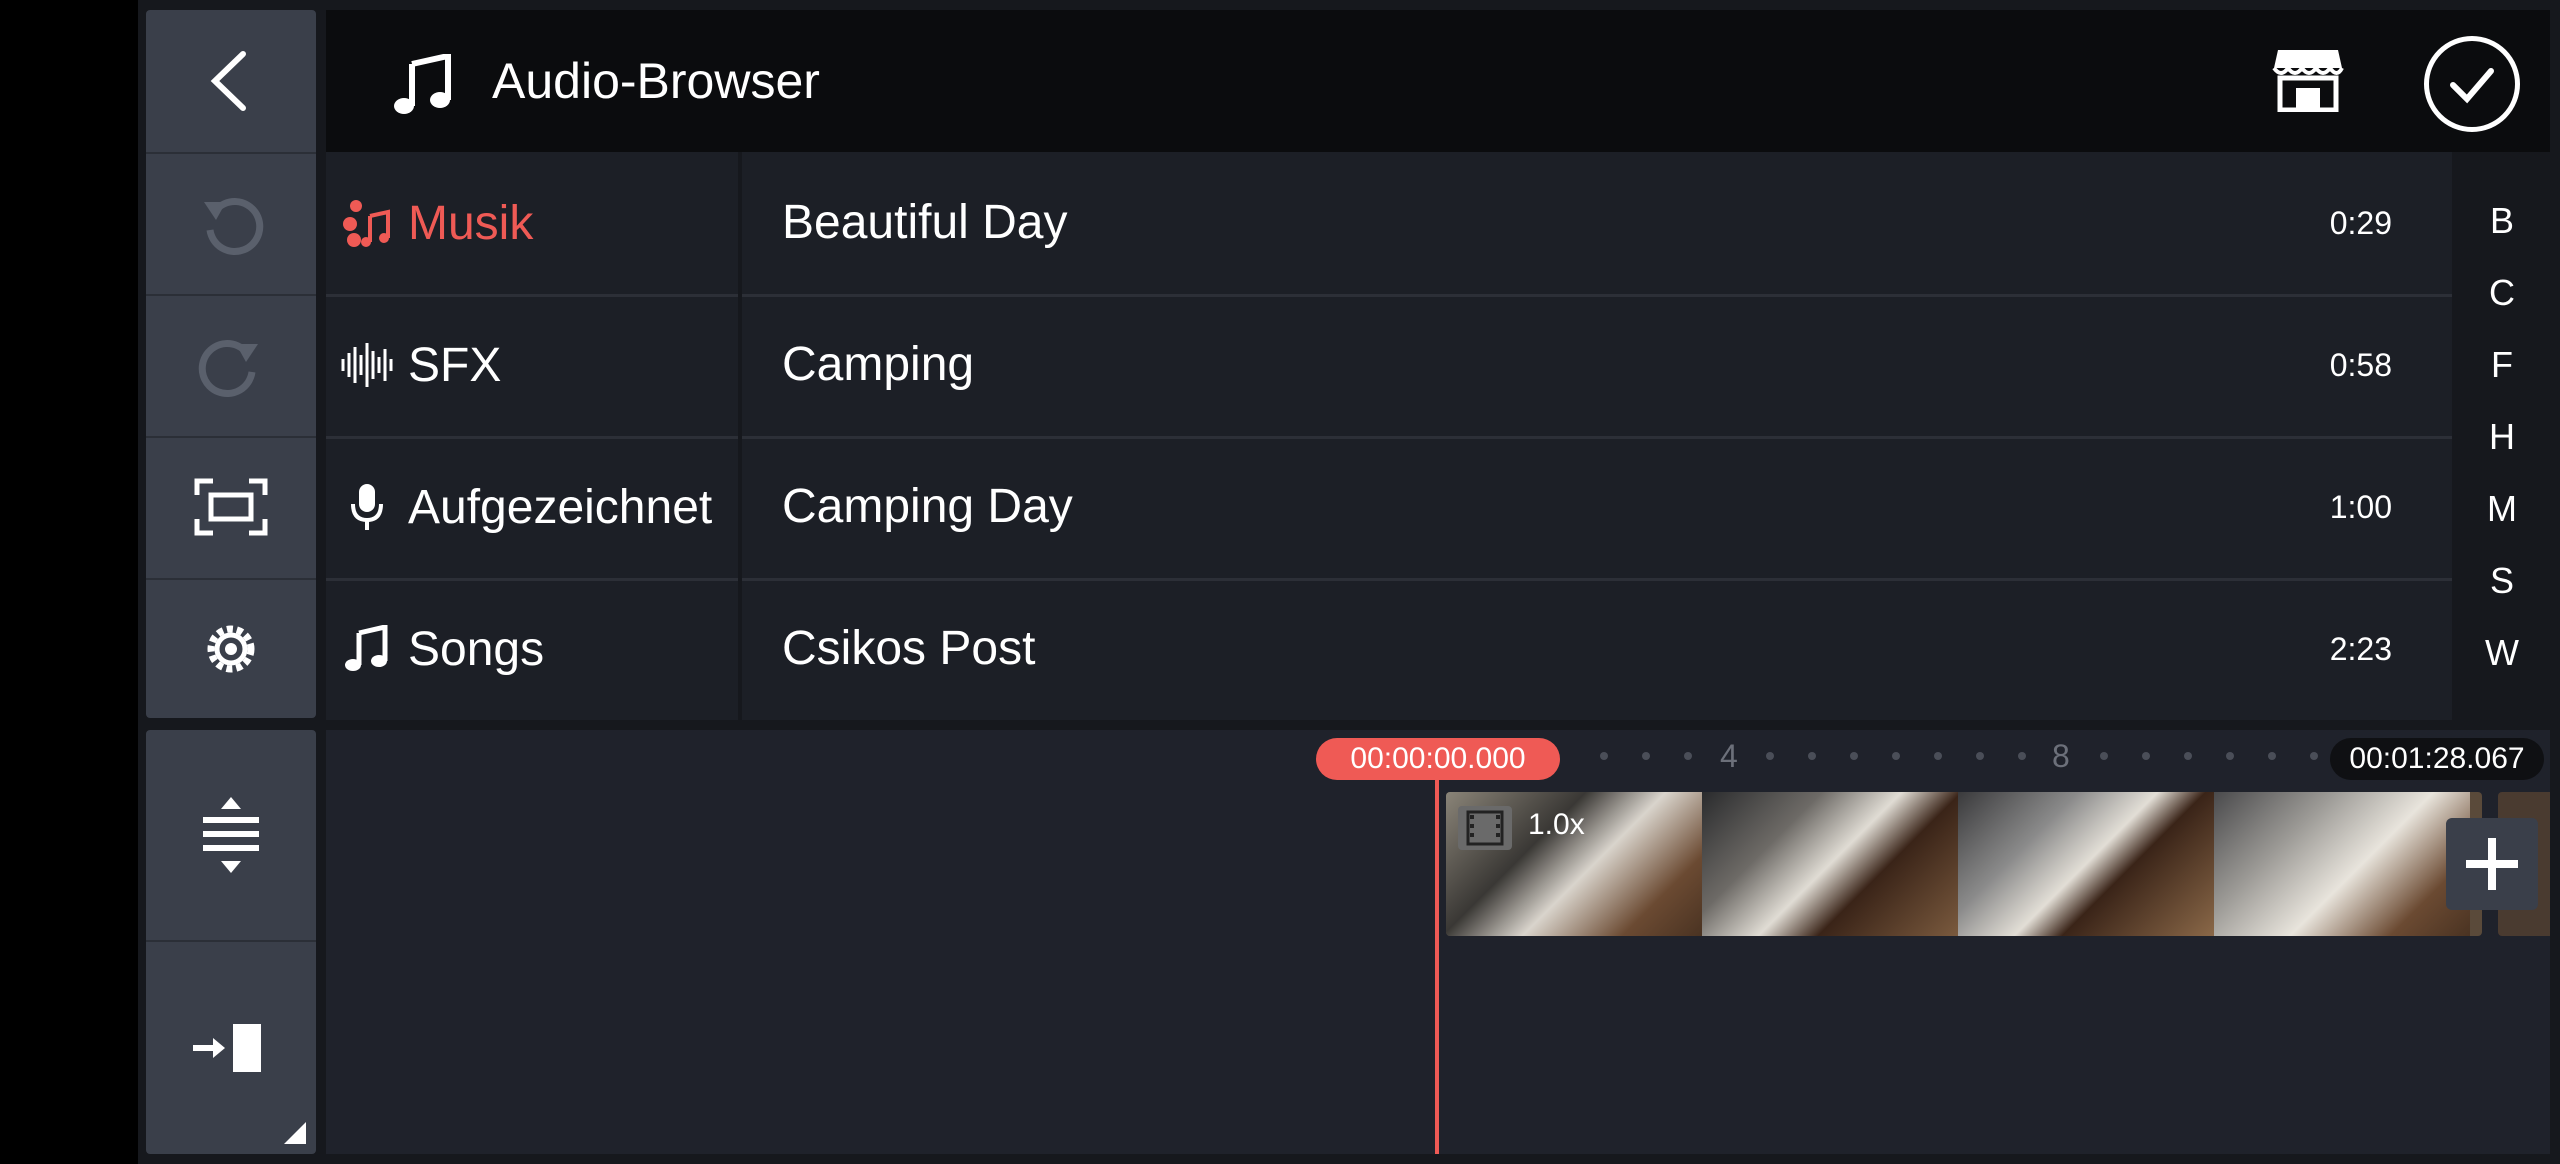 This screenshot has width=2560, height=1164. What do you see at coordinates (228, 368) in the screenshot?
I see `redo-icon` at bounding box center [228, 368].